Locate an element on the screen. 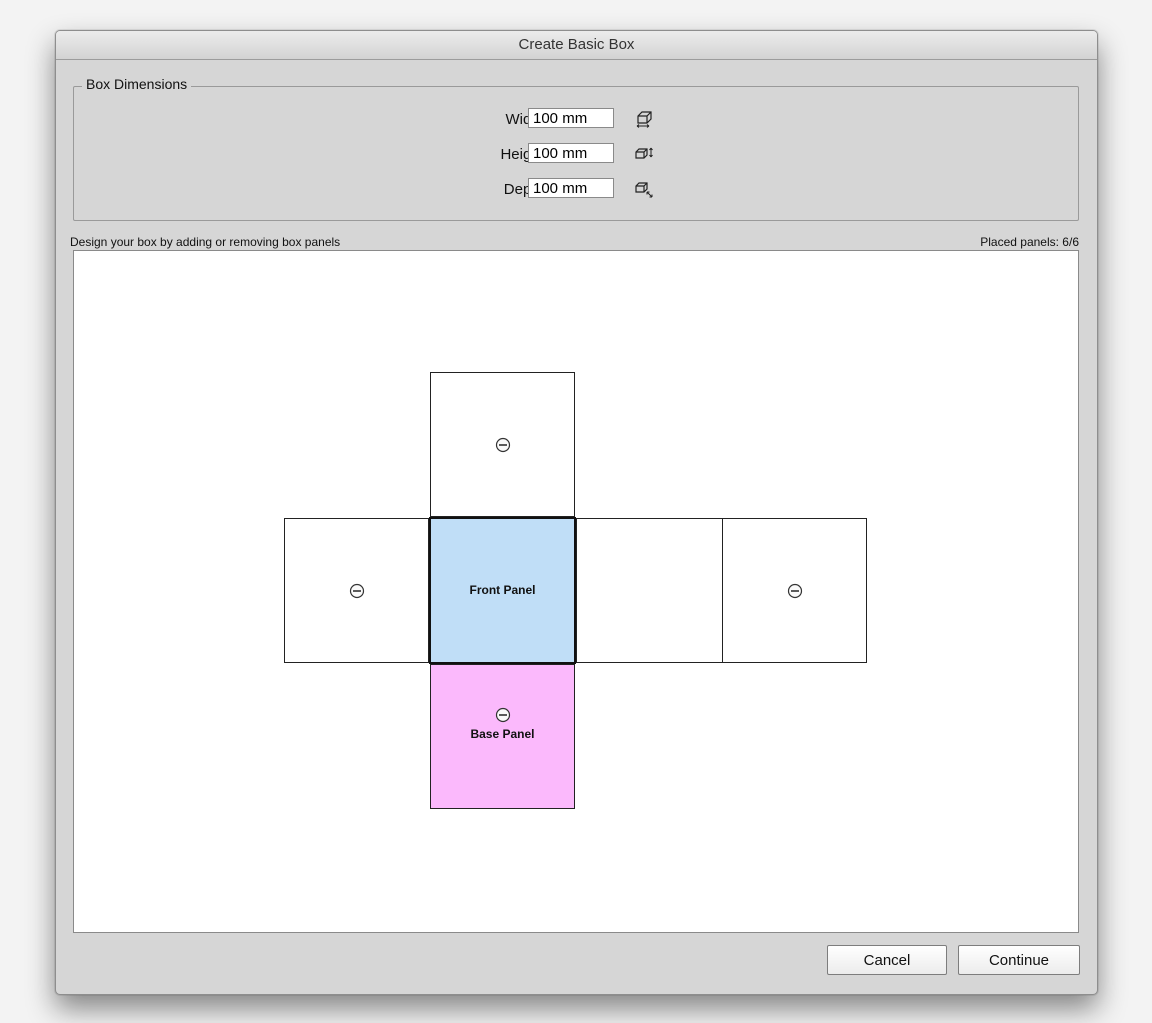 Image resolution: width=1152 pixels, height=1023 pixels. width-field is located at coordinates (571, 118).